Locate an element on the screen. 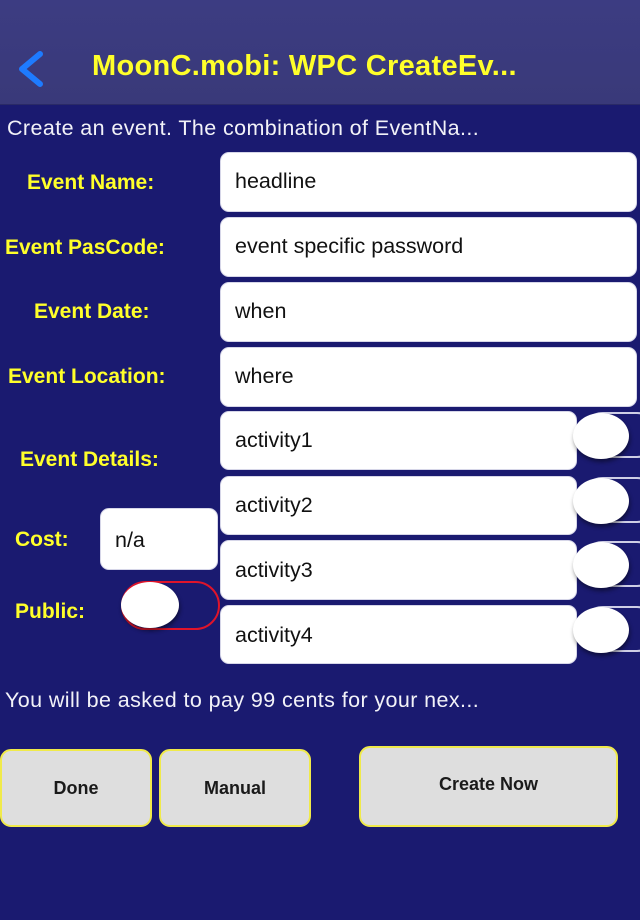 This screenshot has width=640, height=920. activity2-switch is located at coordinates (601, 501).